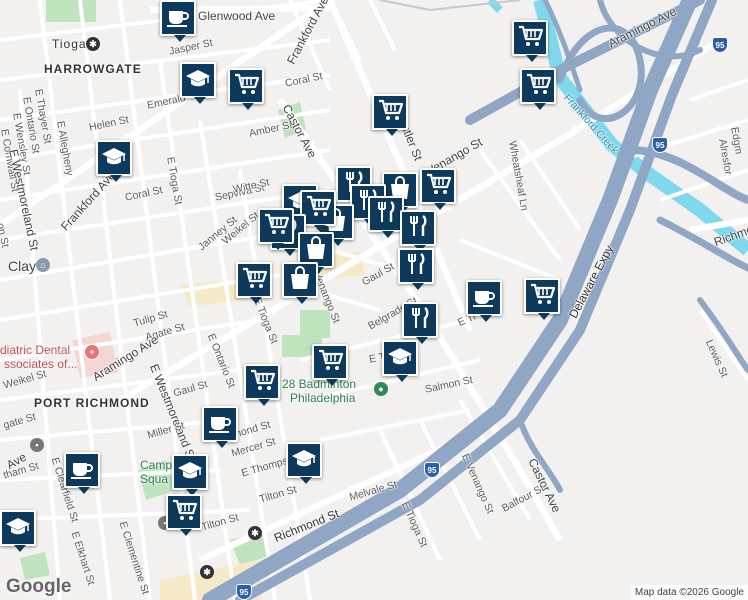 The image size is (748, 600). What do you see at coordinates (93, 44) in the screenshot?
I see `tioga-station-icon: ✱` at bounding box center [93, 44].